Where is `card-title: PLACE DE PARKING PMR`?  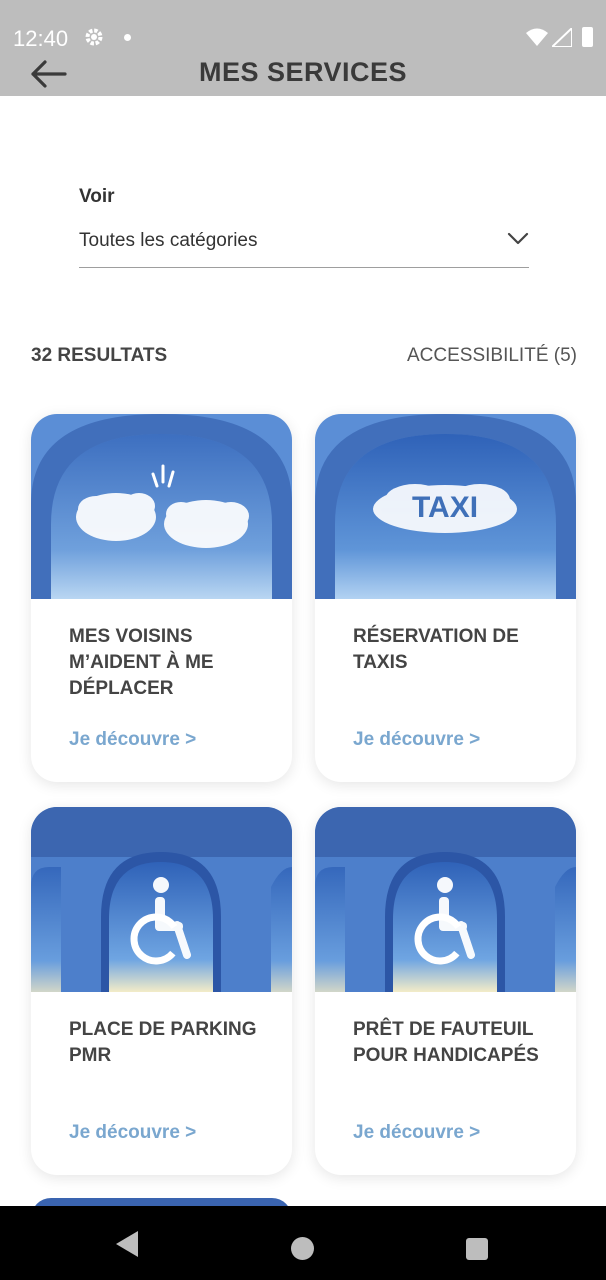
card-title: PLACE DE PARKING PMR is located at coordinates (163, 1042).